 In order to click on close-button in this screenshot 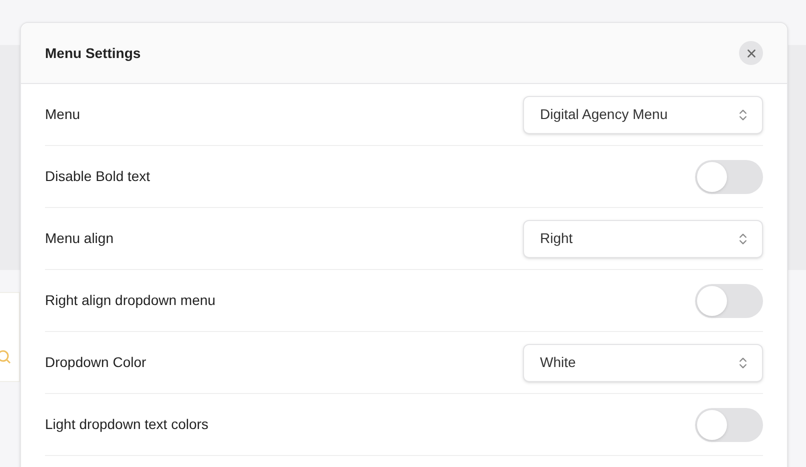, I will do `click(751, 53)`.